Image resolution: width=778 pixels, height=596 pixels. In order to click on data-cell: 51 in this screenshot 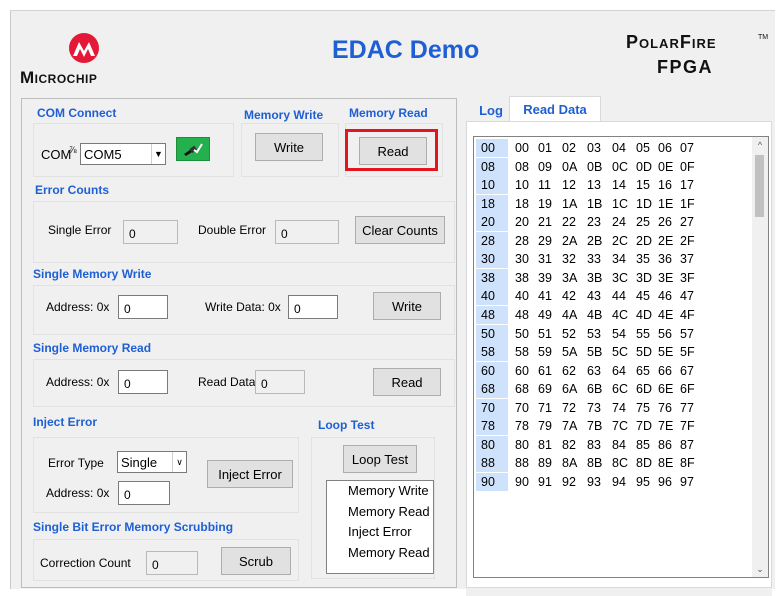, I will do `click(545, 334)`.